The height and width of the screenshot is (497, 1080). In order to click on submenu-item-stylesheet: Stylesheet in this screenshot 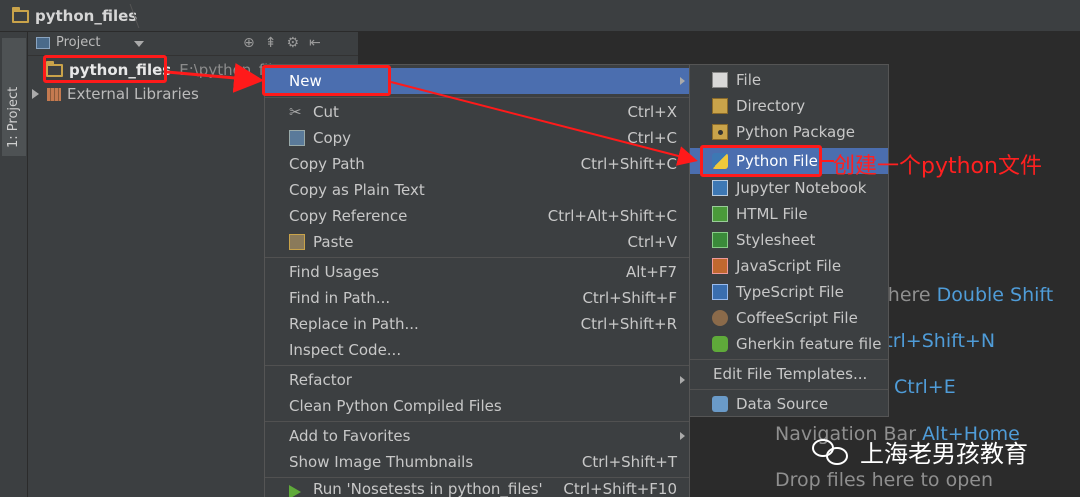, I will do `click(789, 240)`.